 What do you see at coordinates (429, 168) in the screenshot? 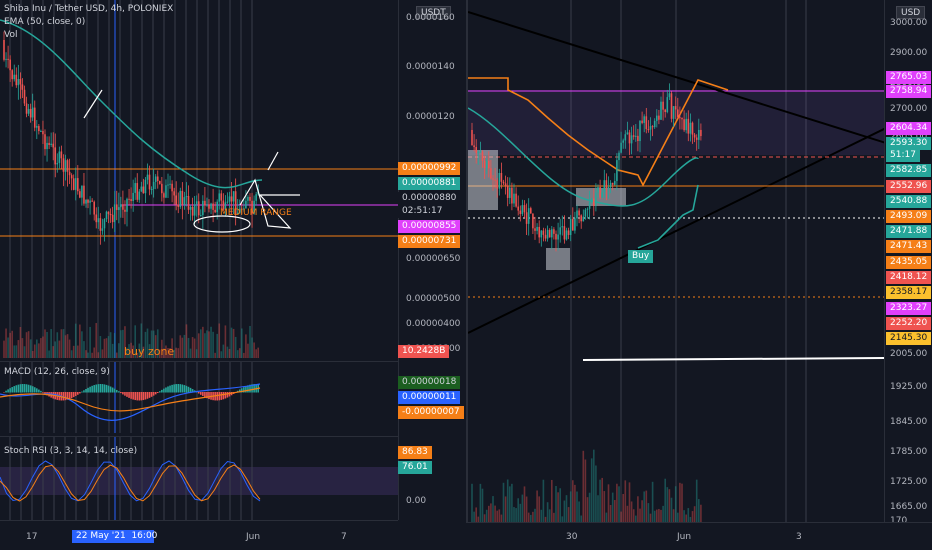
I see `left-price-tag-0: 0.00000992` at bounding box center [429, 168].